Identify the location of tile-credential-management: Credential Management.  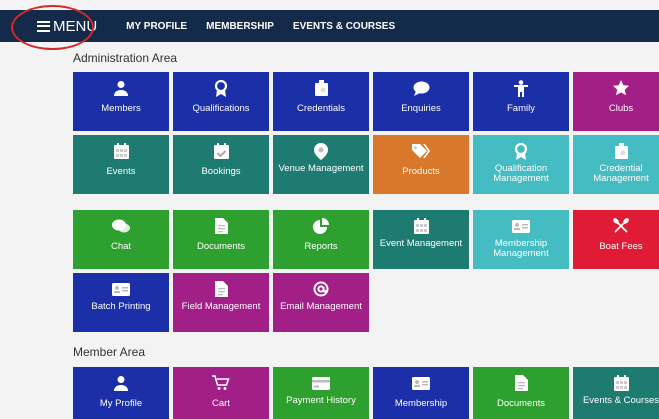
(616, 164).